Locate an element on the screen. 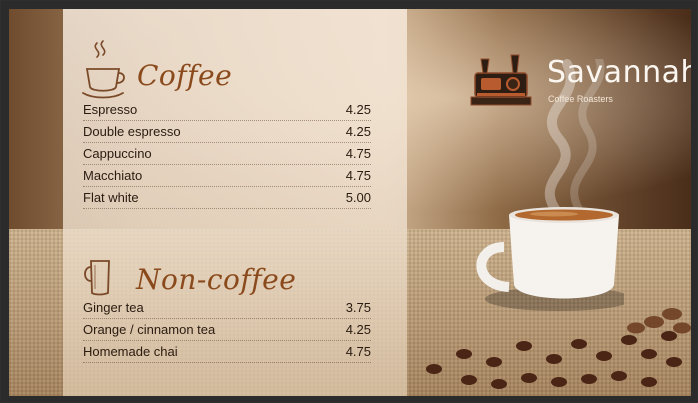  menu-item-name: Ginger tea is located at coordinates (113, 307).